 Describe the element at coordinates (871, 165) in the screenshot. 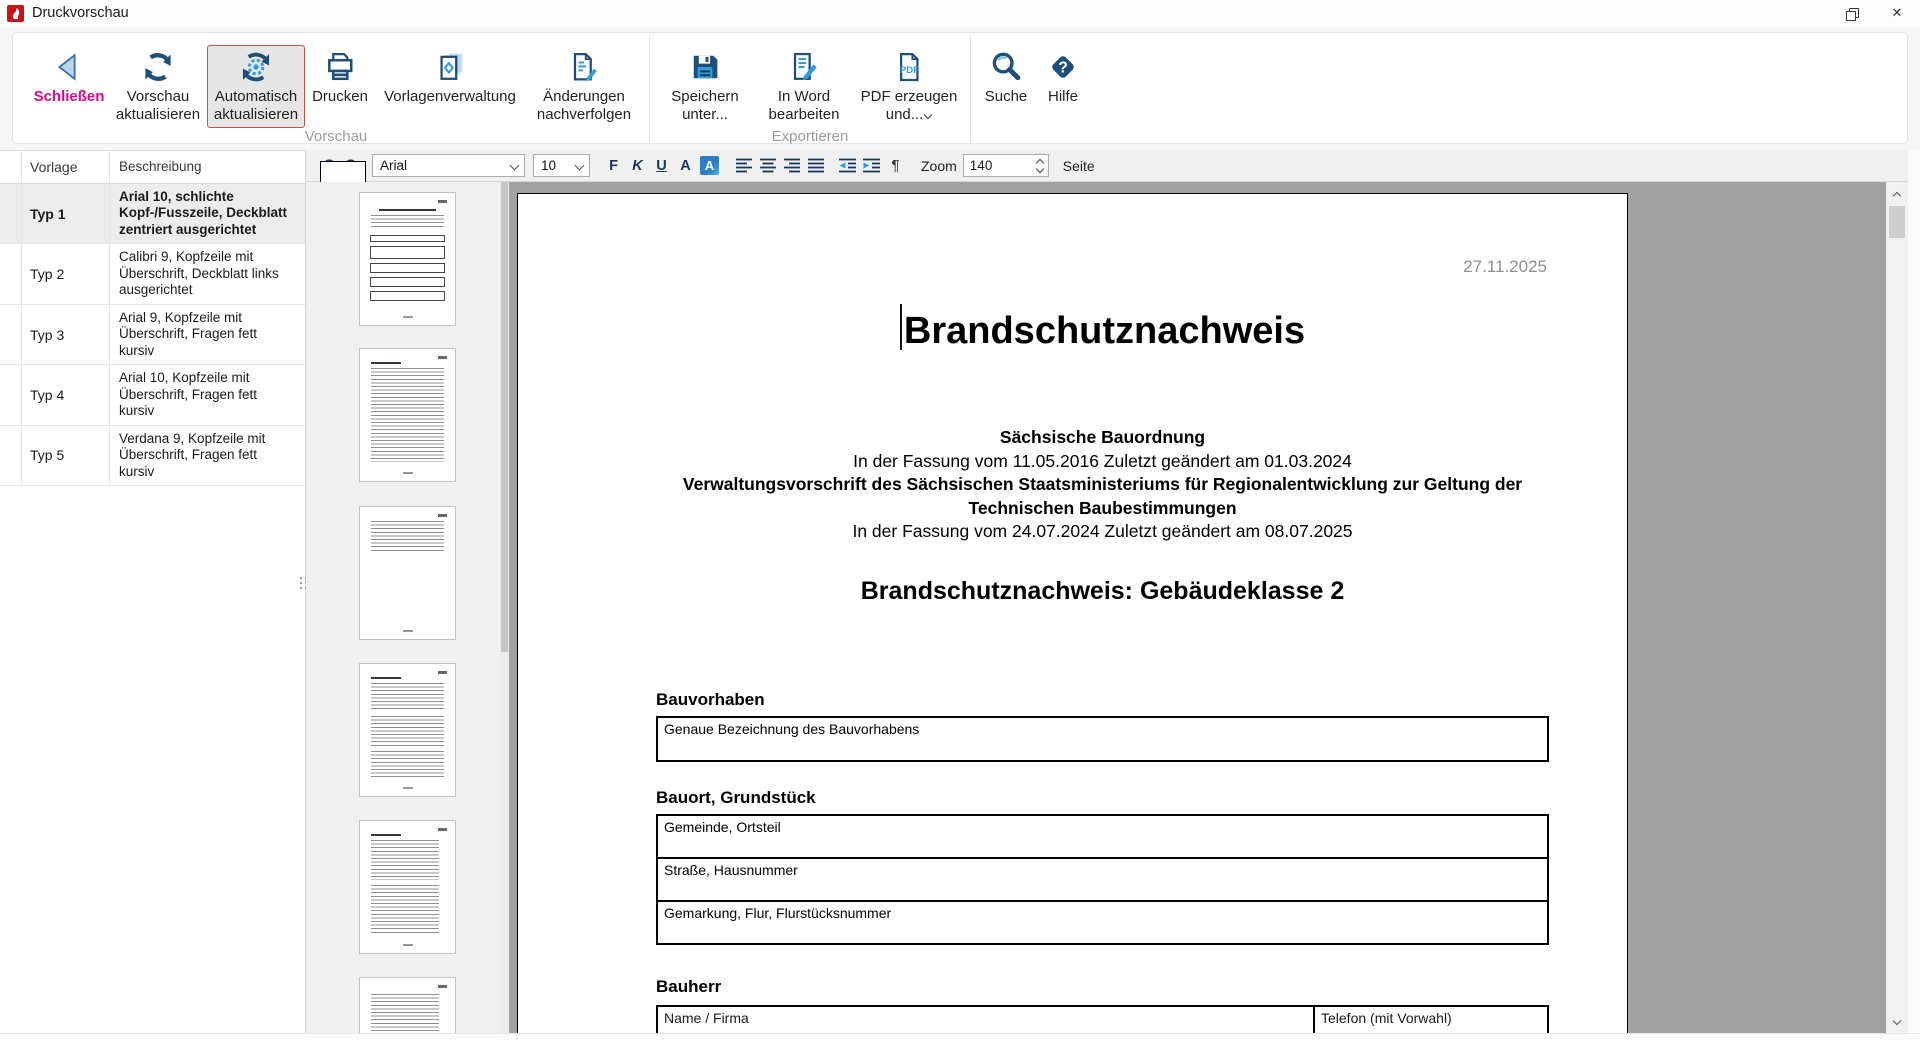

I see `indent-increase-button` at that location.